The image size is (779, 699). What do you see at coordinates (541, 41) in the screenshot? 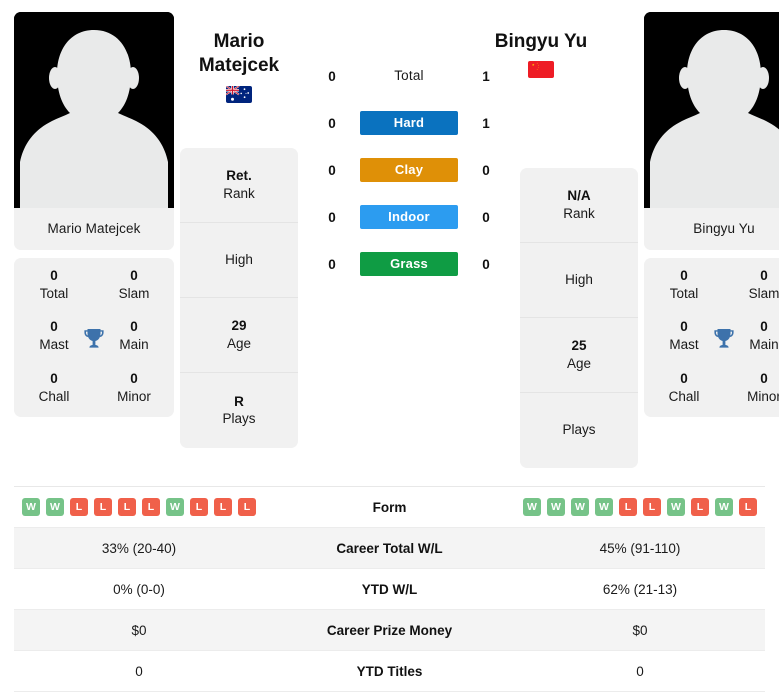
I see `player-right-name-line1: Bingyu Yu` at bounding box center [541, 41].